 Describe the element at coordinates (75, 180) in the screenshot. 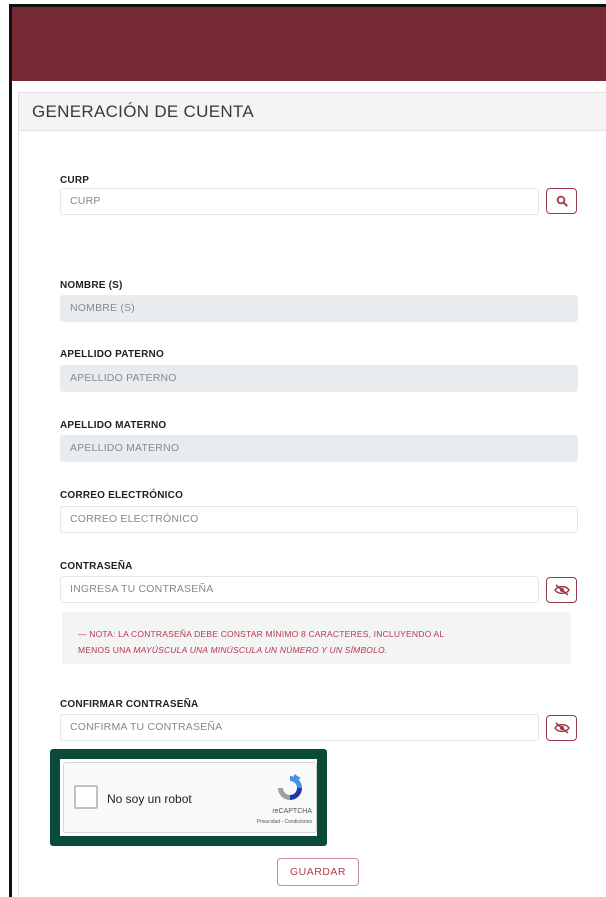

I see `curp-label: CURP` at that location.